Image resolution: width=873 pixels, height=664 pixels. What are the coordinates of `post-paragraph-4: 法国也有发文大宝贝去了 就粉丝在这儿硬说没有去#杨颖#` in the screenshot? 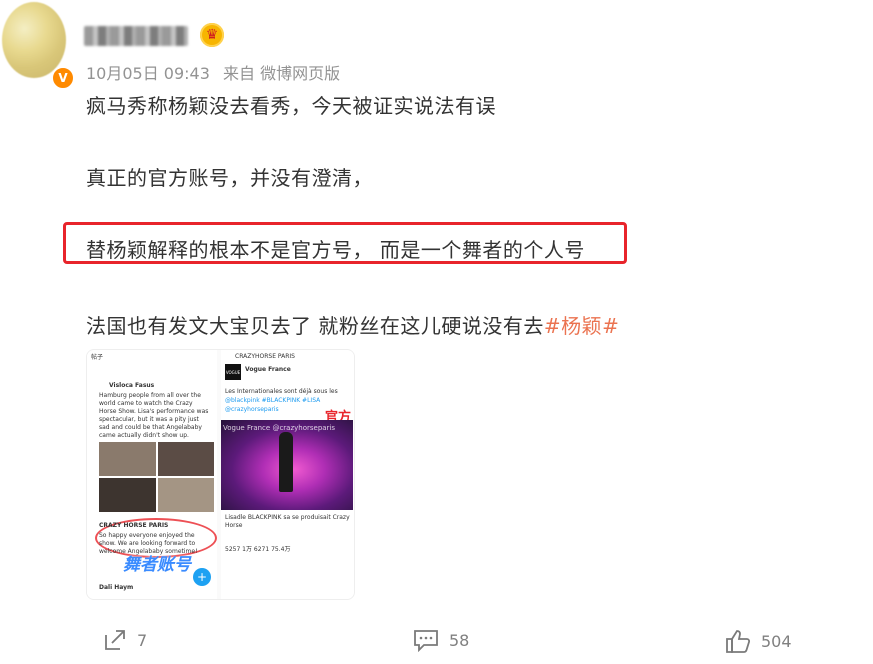 It's located at (352, 324).